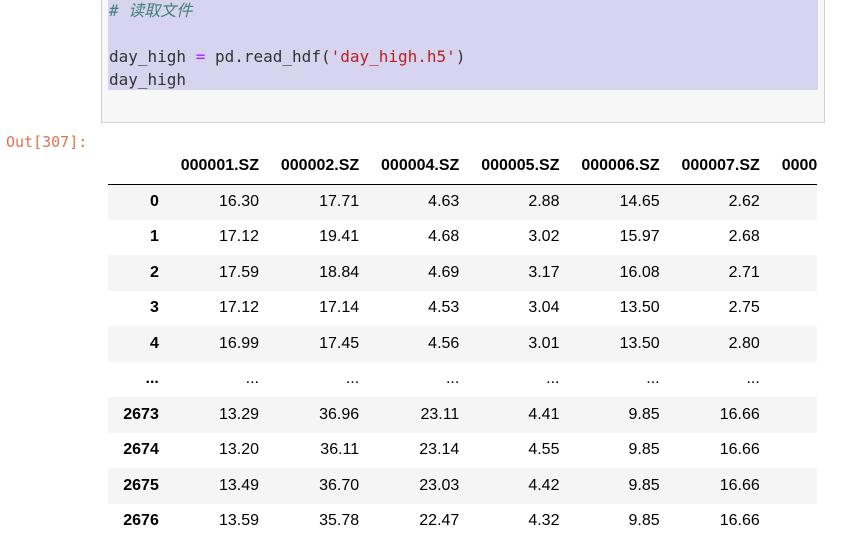 This screenshot has height=536, width=846. What do you see at coordinates (544, 521) in the screenshot?
I see `table-cell: 4.32` at bounding box center [544, 521].